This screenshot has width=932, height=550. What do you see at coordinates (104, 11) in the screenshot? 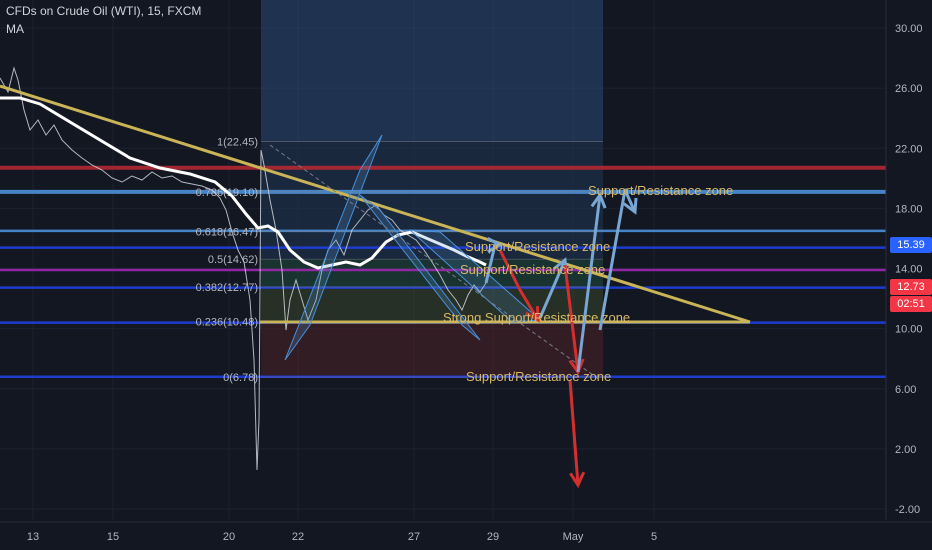
I see `symbol-title: CFDs on Crude Oil (WTI), 15, FXCM` at bounding box center [104, 11].